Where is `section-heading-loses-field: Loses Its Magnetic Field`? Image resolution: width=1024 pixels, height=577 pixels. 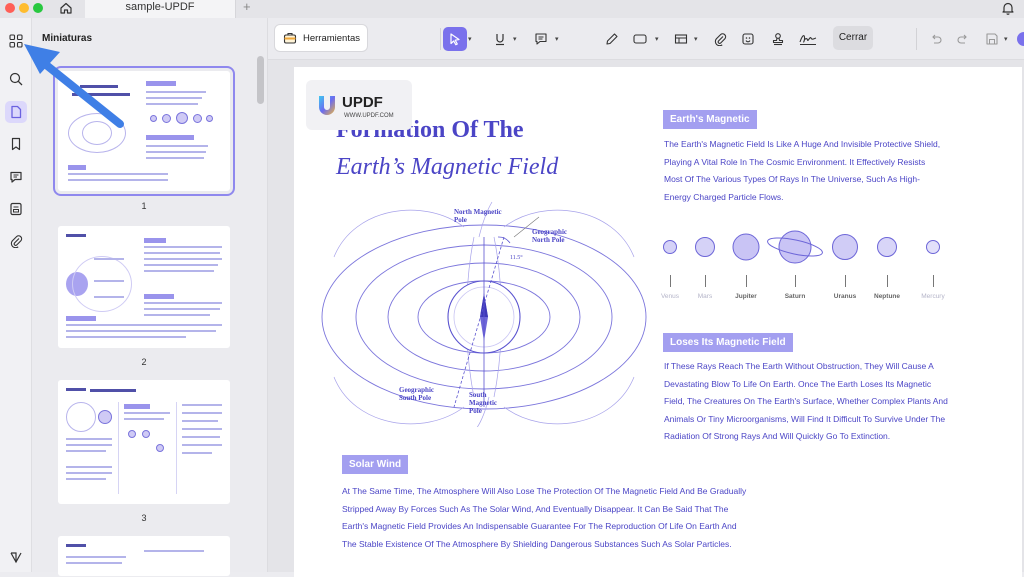 section-heading-loses-field: Loses Its Magnetic Field is located at coordinates (728, 342).